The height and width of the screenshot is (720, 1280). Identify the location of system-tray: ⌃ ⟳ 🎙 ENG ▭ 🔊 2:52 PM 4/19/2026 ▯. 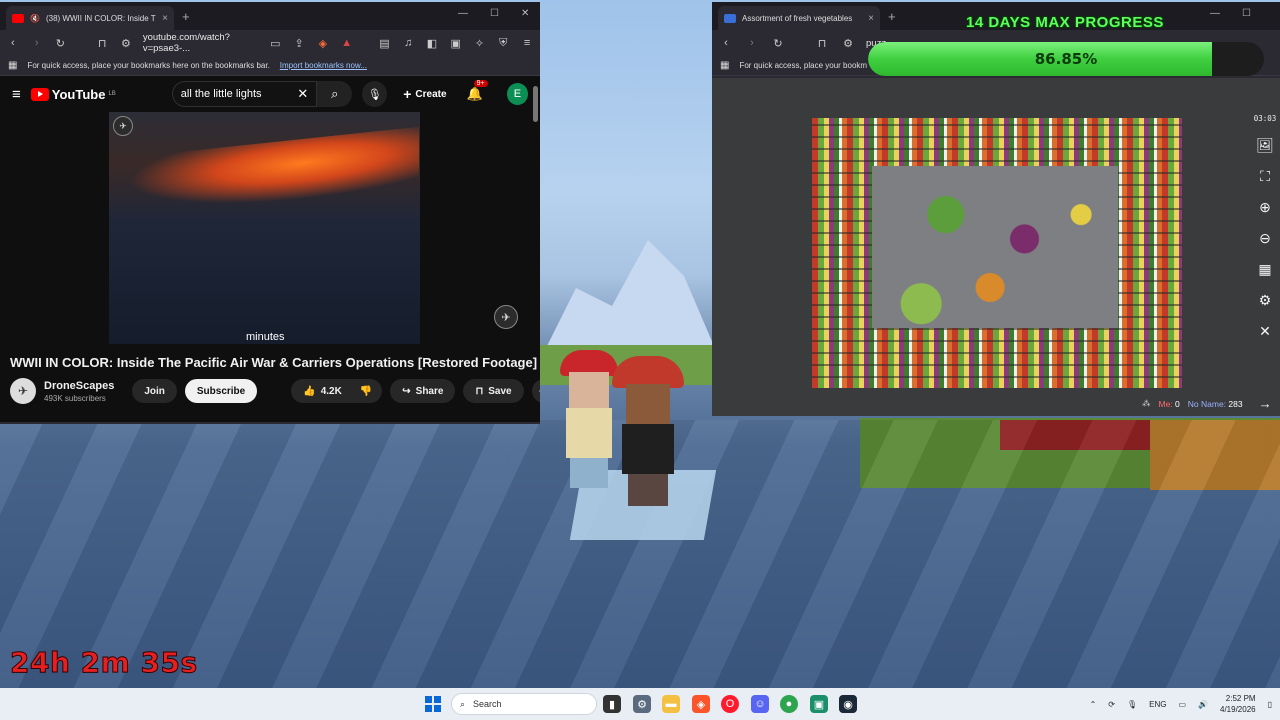
(1181, 704).